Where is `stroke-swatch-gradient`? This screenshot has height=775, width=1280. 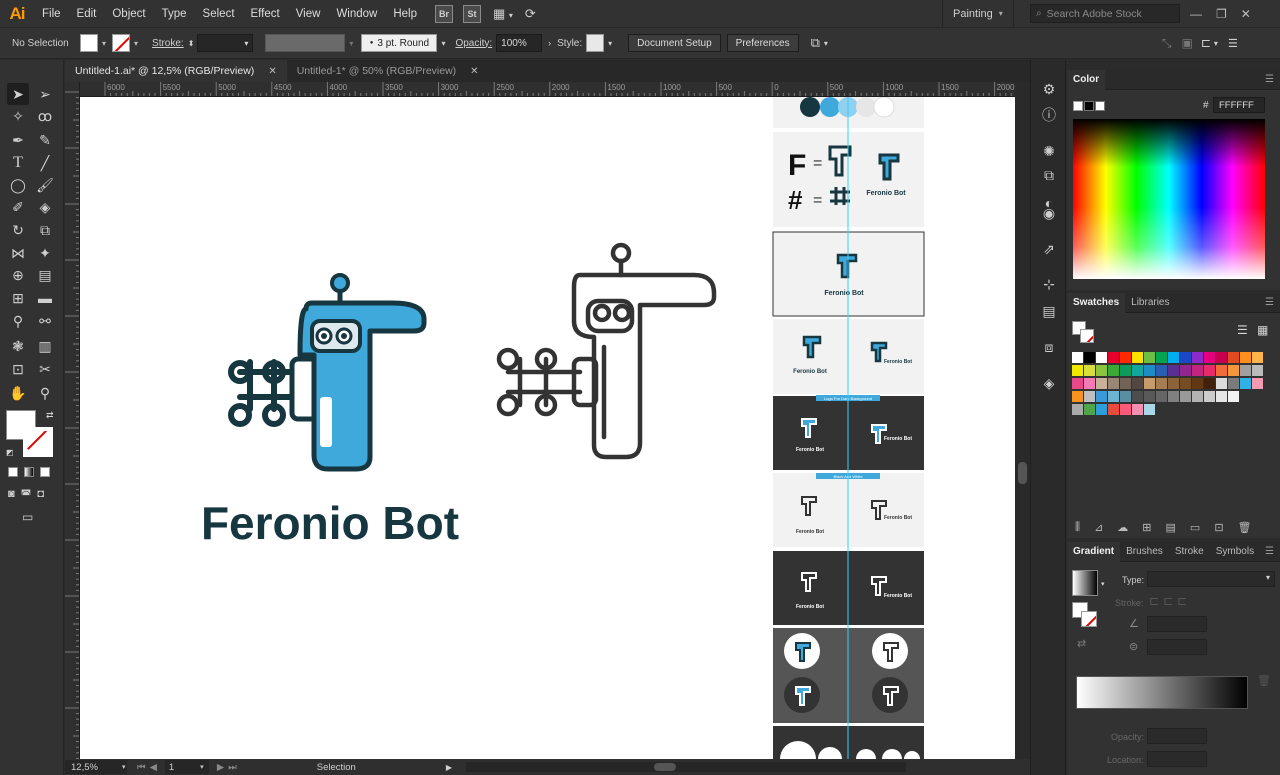
stroke-swatch-gradient is located at coordinates (1089, 619).